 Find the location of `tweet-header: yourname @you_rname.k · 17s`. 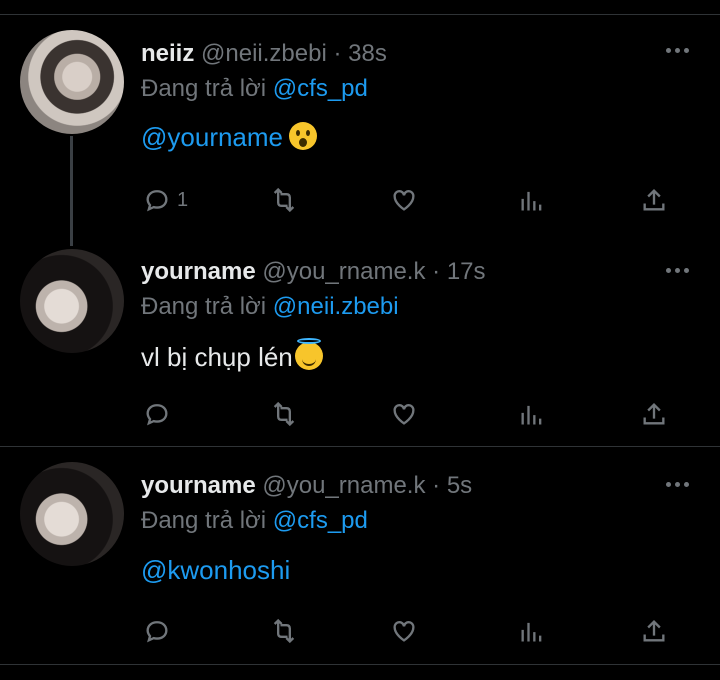

tweet-header: yourname @you_rname.k · 17s is located at coordinates (313, 272).